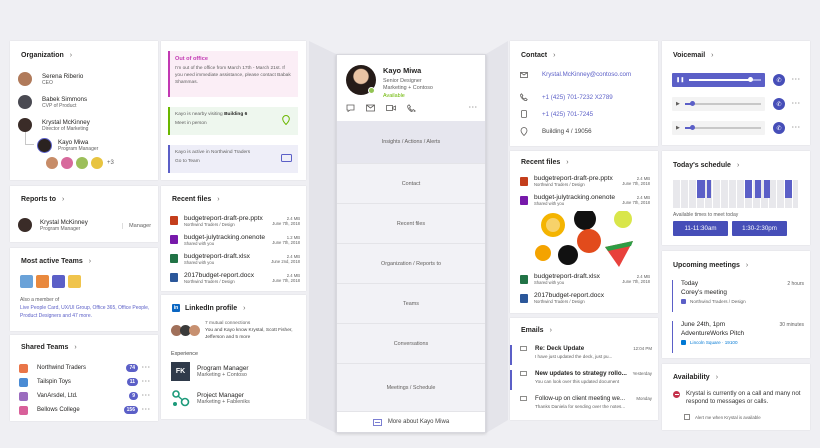 This screenshot has width=820, height=448. Describe the element at coordinates (411, 184) in the screenshot. I see `section-contact: Contact` at that location.